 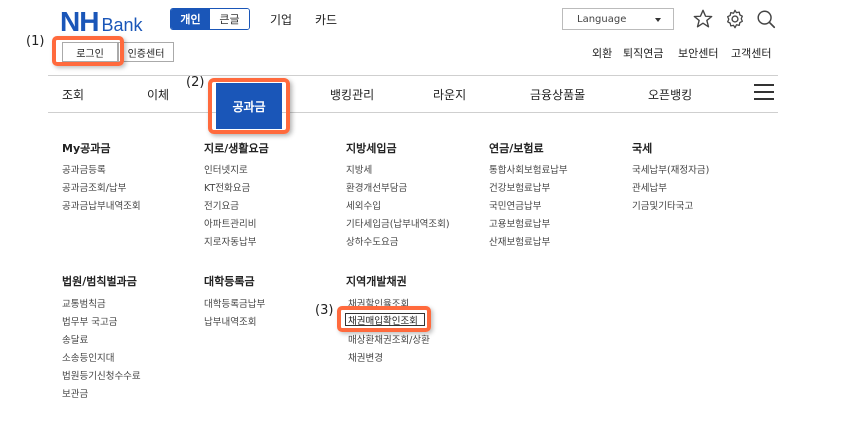 I want to click on menu-link: 통합사회보험료납부, so click(x=528, y=169).